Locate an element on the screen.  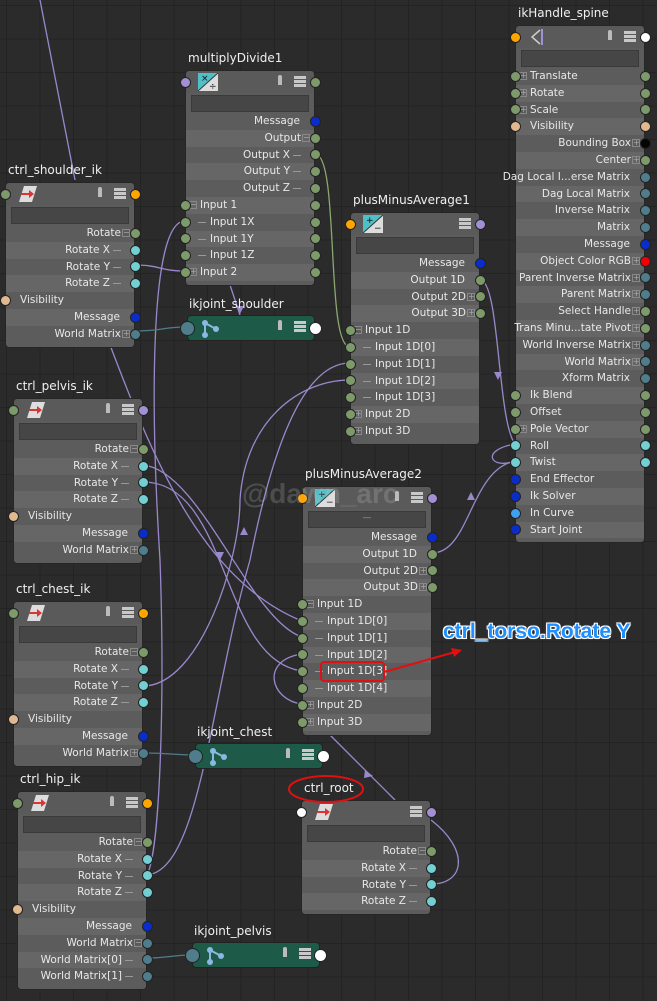
attribute-row: Pole Vector + is located at coordinates (580, 429).